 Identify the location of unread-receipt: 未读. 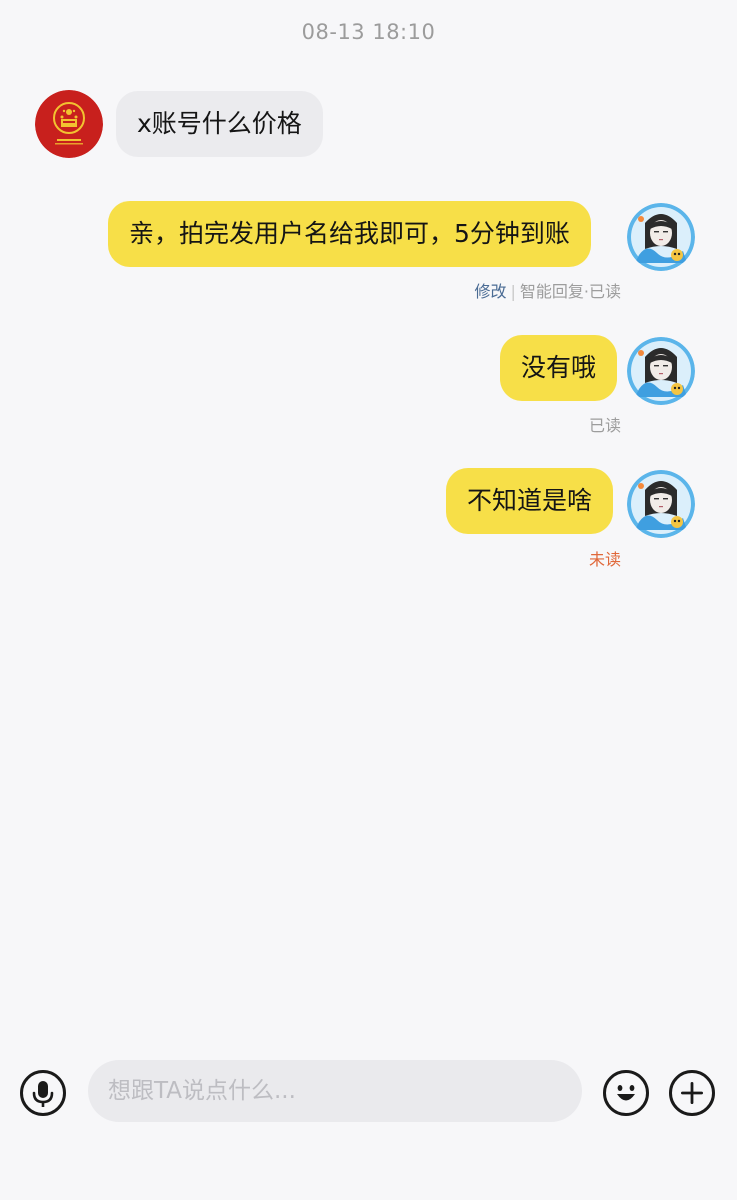
(604, 559).